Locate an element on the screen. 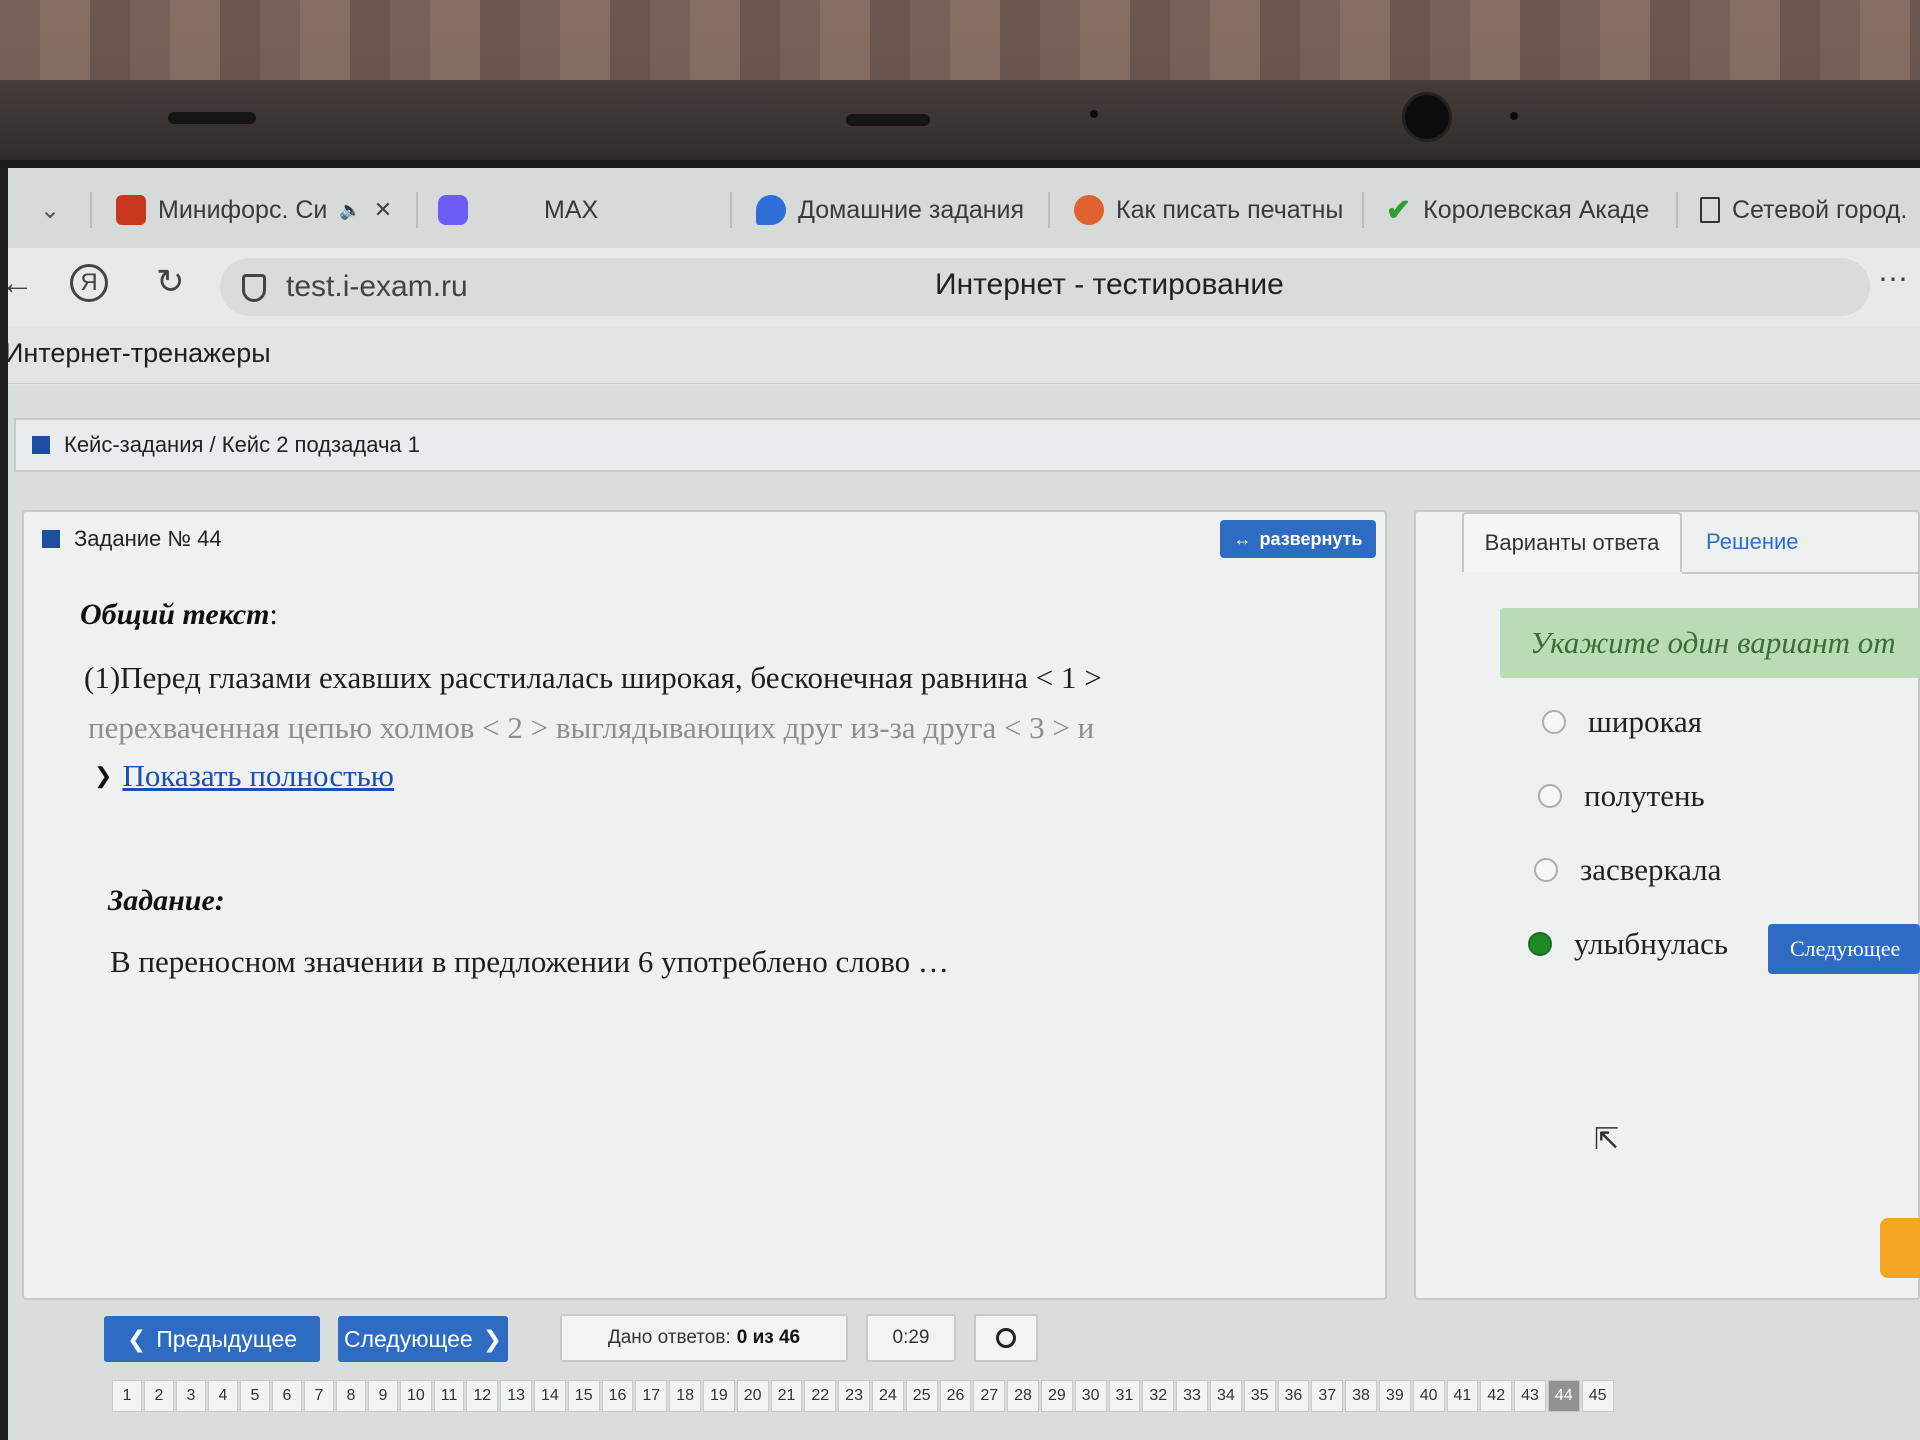  page-button: 5 is located at coordinates (255, 1396).